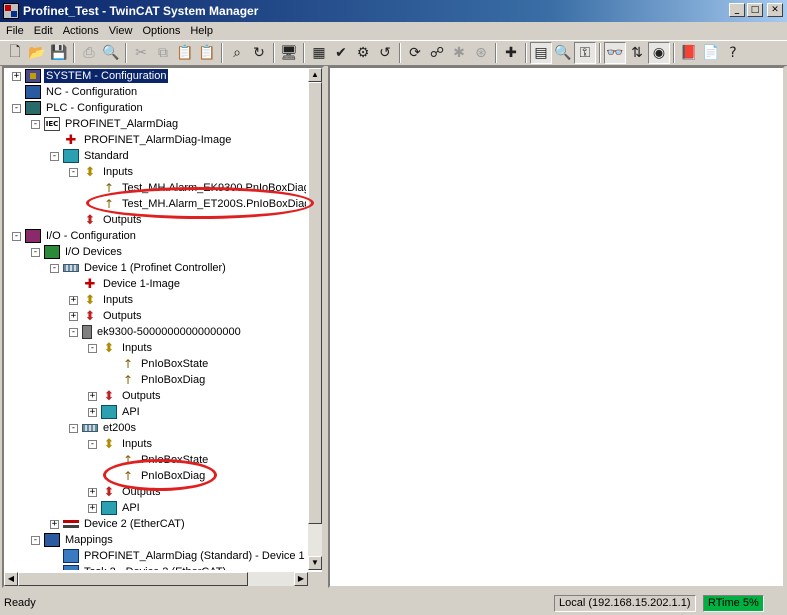 Image resolution: width=787 pixels, height=615 pixels. What do you see at coordinates (315, 75) in the screenshot?
I see `scroll-up-button: ▲` at bounding box center [315, 75].